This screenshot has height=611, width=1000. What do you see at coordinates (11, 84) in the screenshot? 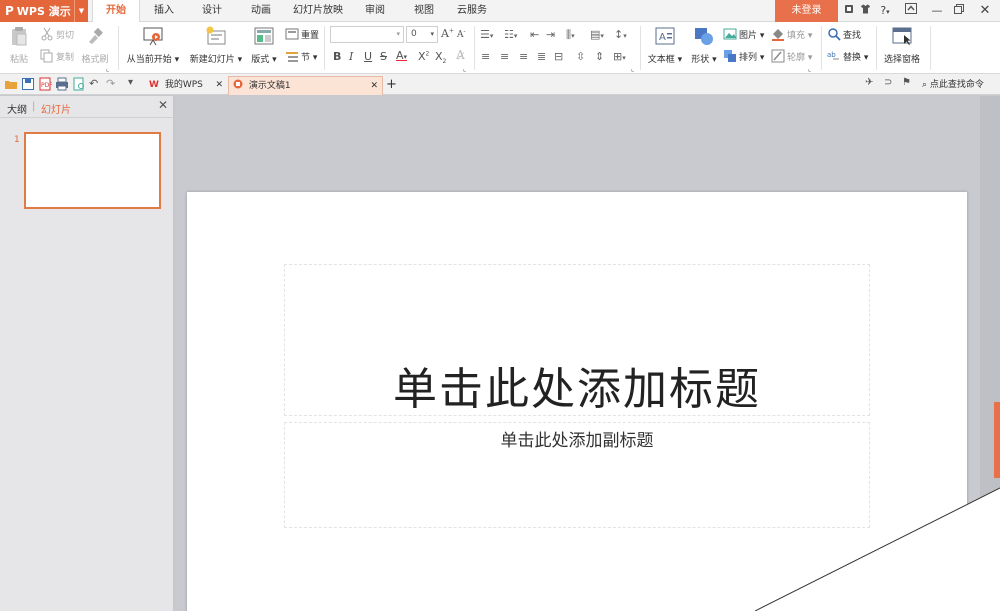
I see `open-folder-icon` at bounding box center [11, 84].